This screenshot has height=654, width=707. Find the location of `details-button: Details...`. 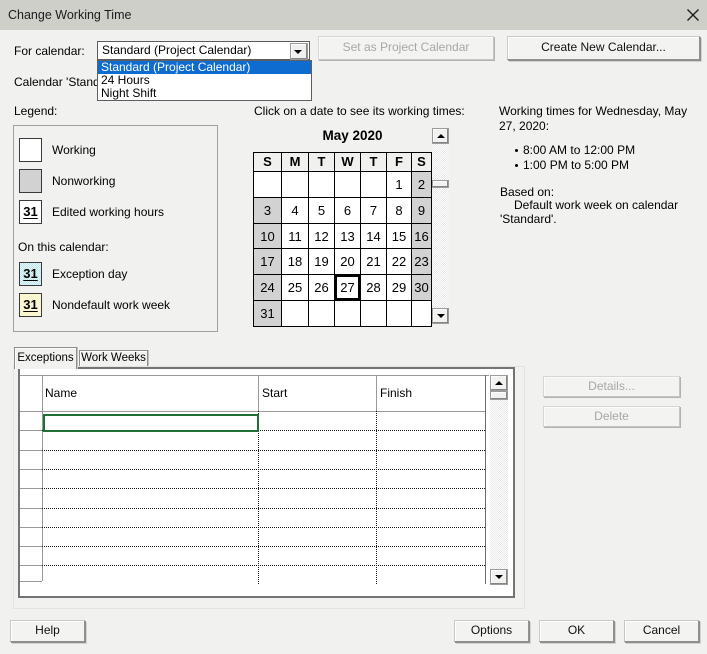

details-button: Details... is located at coordinates (611, 386).